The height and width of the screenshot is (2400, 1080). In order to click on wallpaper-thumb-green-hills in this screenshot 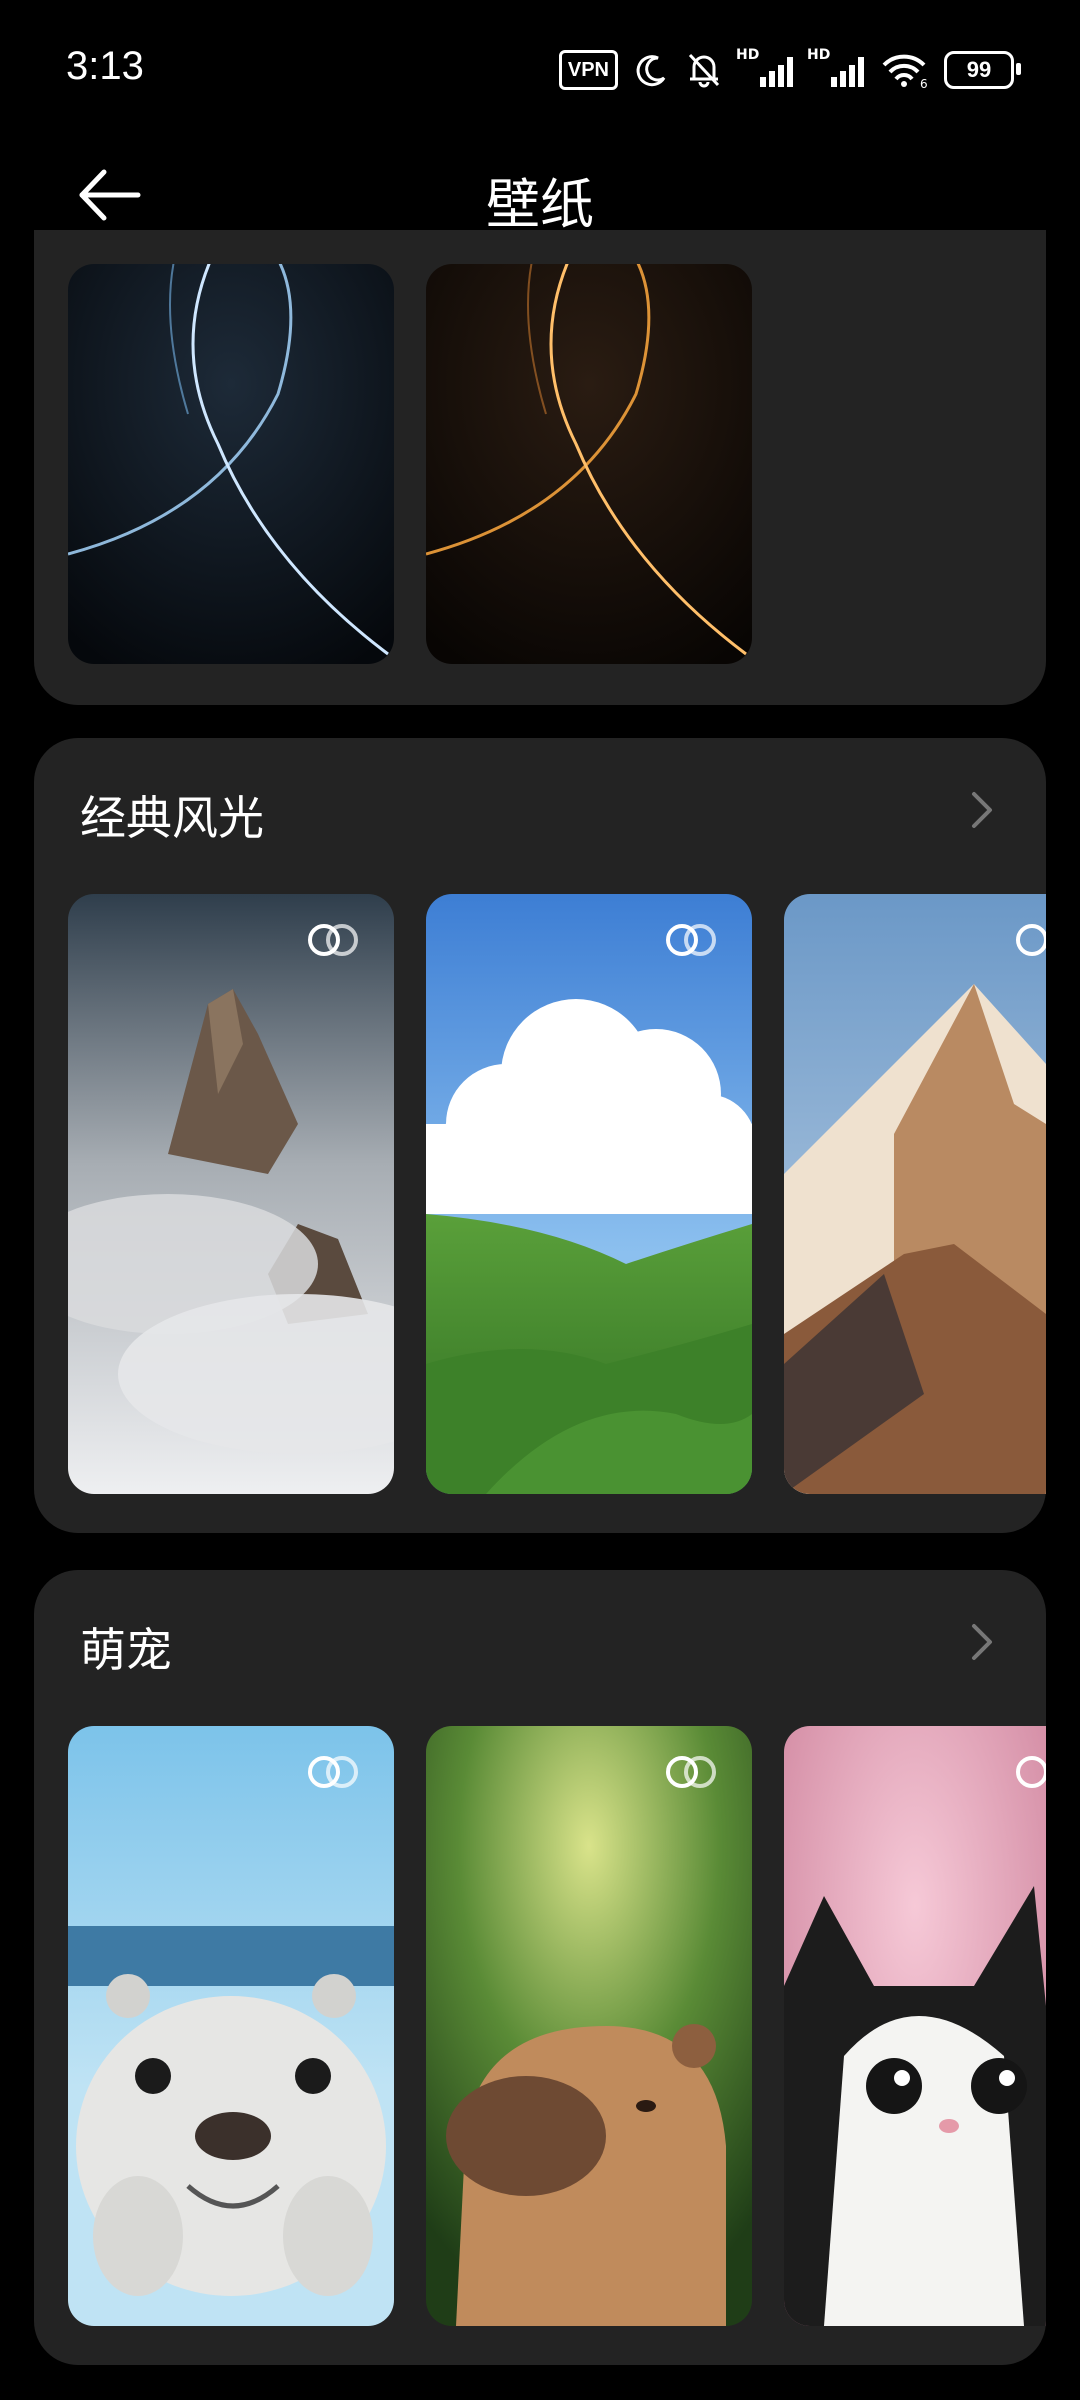, I will do `click(589, 1194)`.